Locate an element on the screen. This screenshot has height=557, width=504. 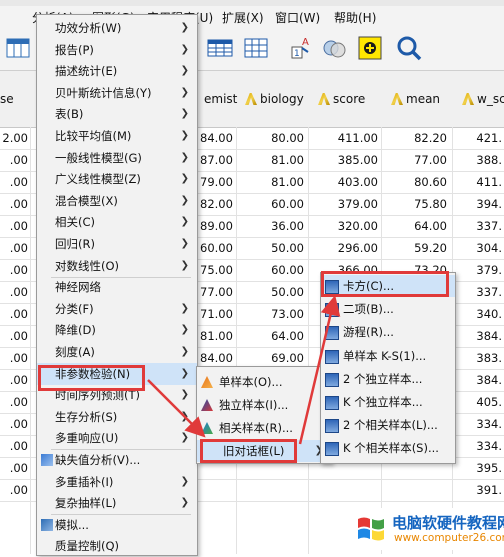
table-cell: 82.20 is located at coordinates (415, 138).